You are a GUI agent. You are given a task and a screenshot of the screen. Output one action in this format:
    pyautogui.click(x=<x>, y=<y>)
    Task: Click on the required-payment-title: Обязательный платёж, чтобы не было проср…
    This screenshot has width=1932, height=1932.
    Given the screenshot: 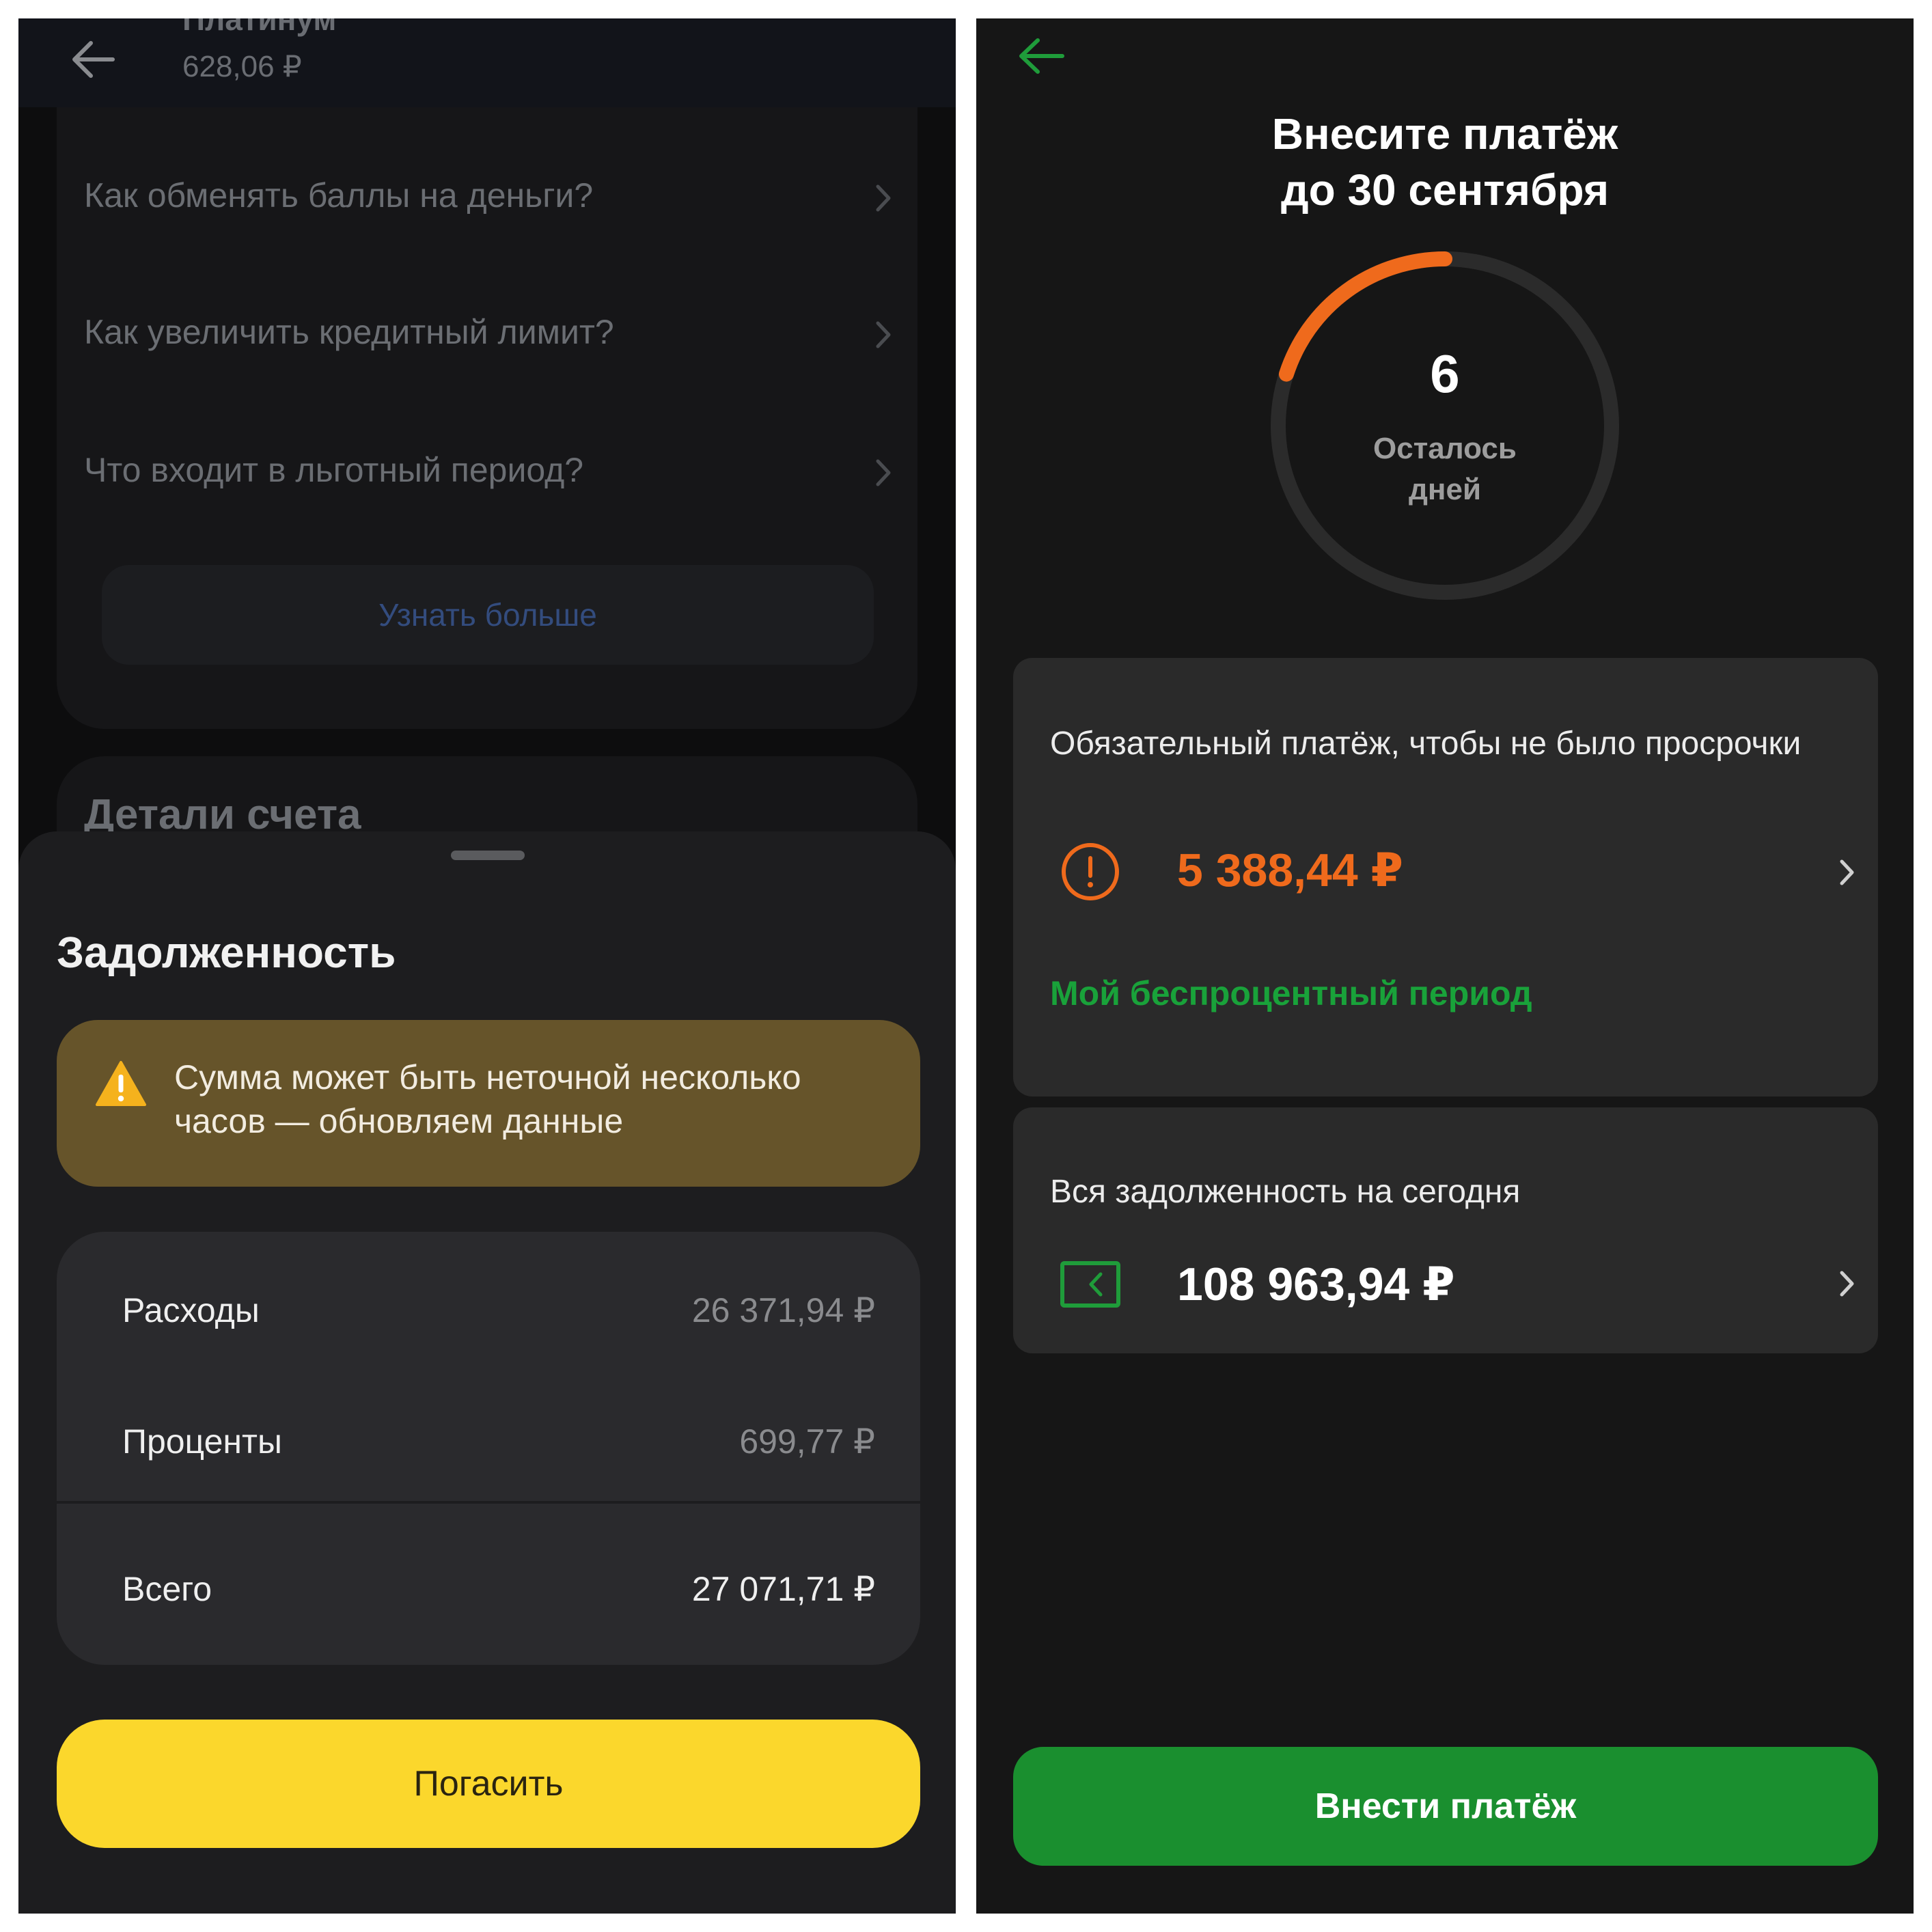 What is the action you would take?
    pyautogui.click(x=1426, y=744)
    